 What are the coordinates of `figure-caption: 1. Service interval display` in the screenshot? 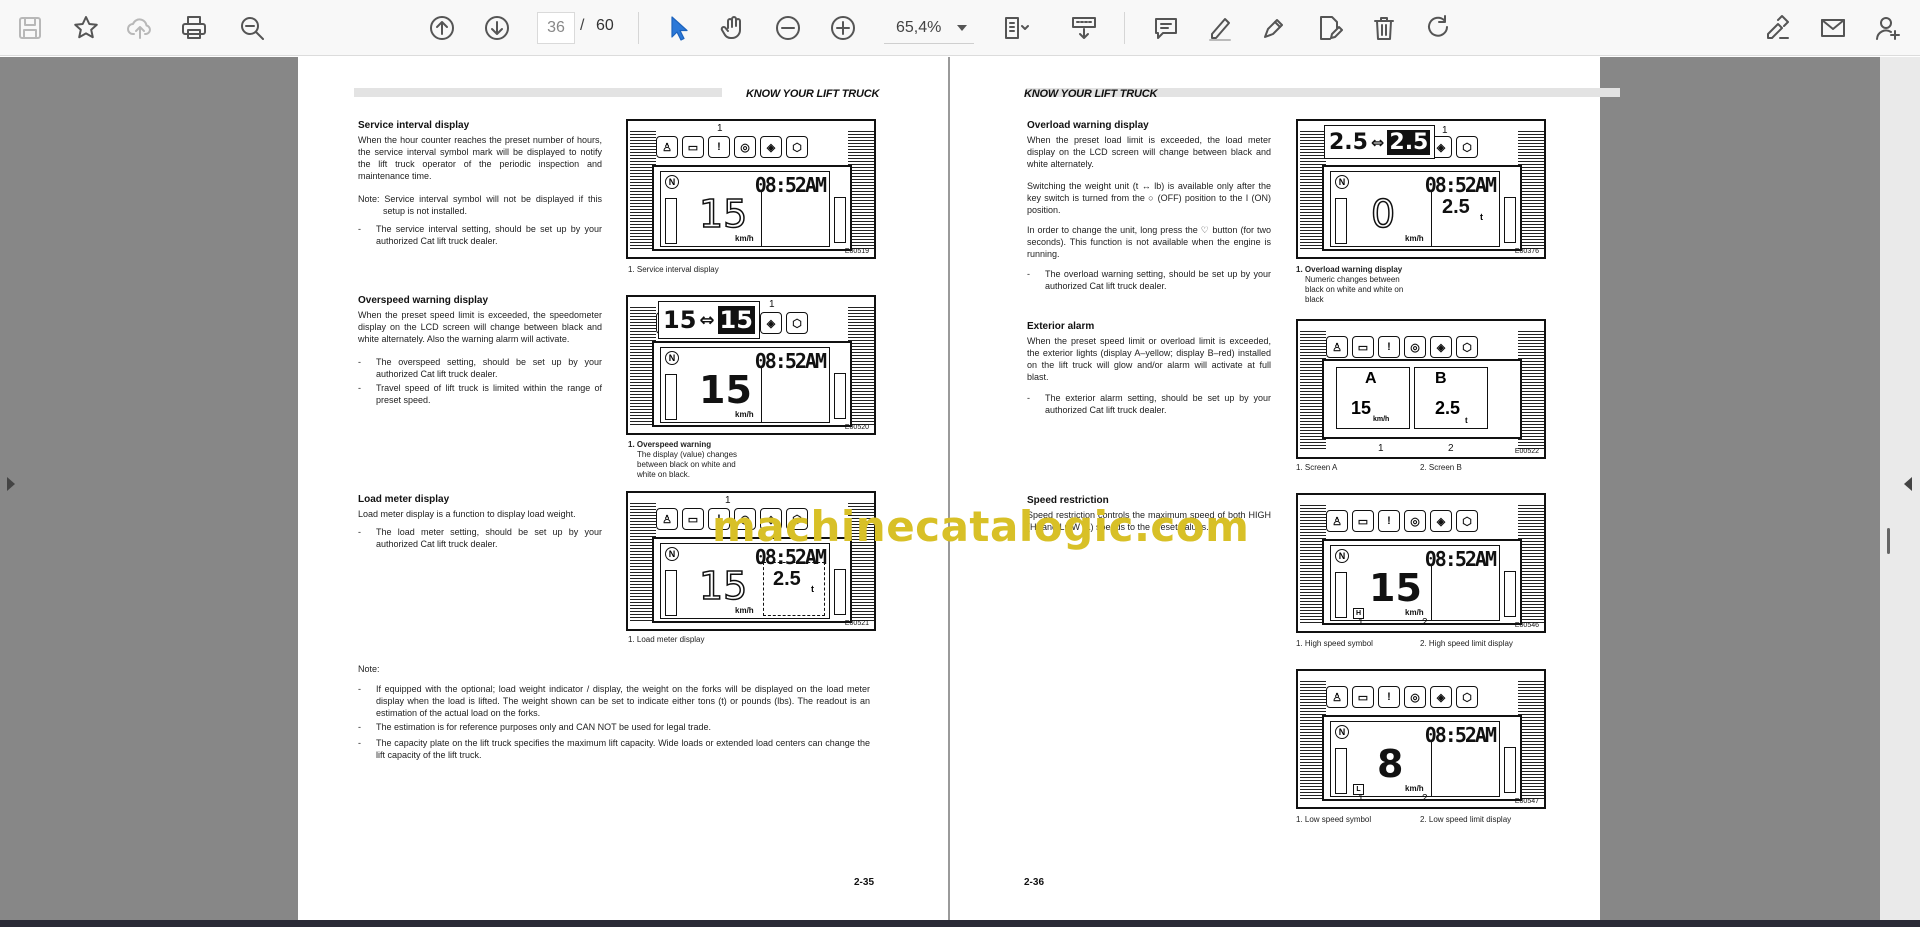 It's located at (673, 269).